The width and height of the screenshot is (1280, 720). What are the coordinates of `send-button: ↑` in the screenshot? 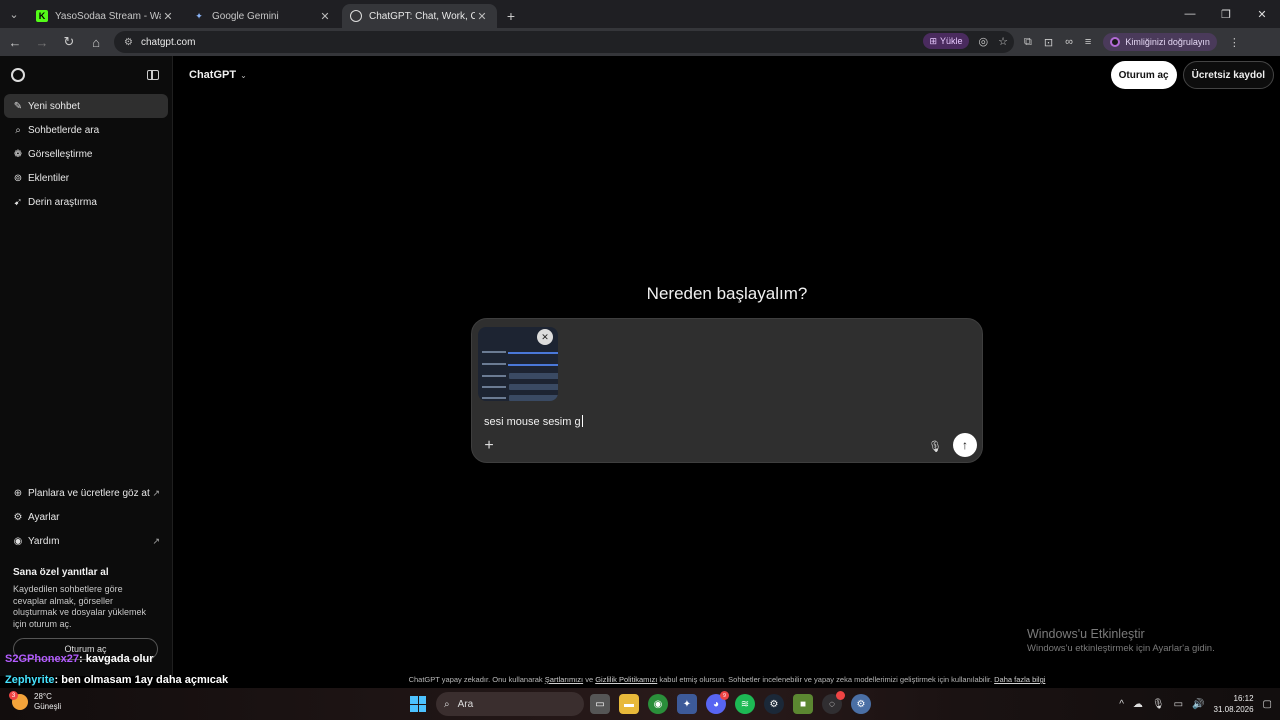 It's located at (965, 445).